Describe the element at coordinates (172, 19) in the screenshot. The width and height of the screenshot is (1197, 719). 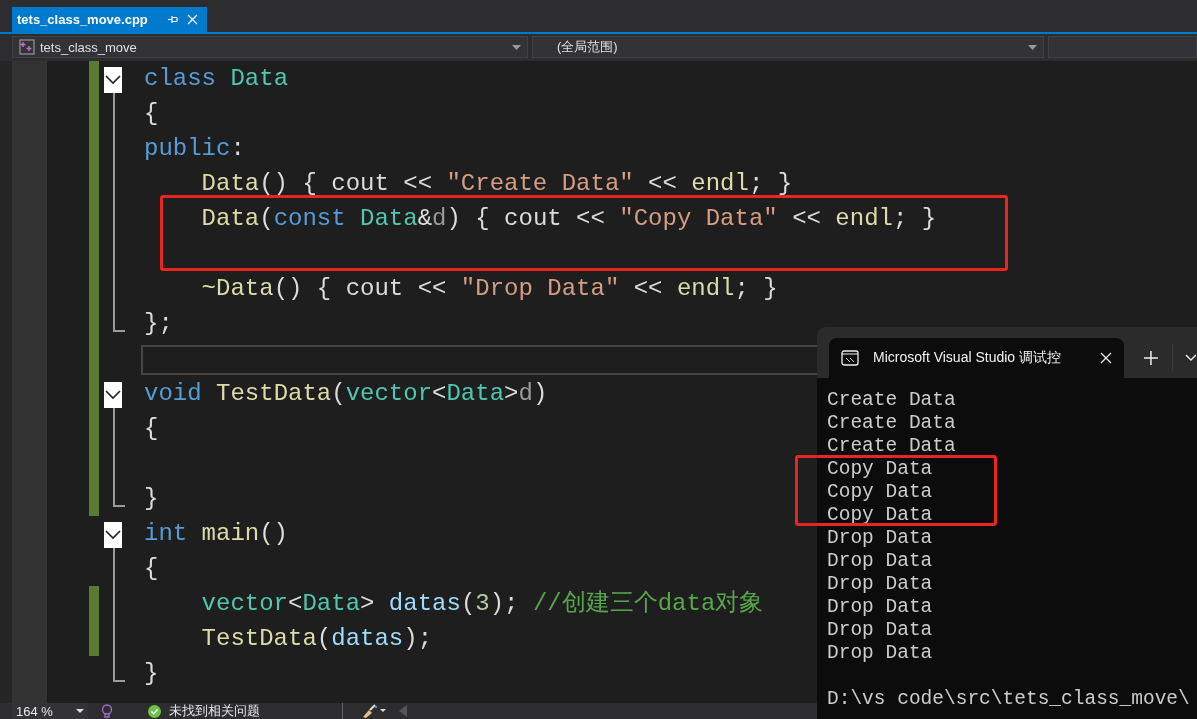
I see `pin-icon` at that location.